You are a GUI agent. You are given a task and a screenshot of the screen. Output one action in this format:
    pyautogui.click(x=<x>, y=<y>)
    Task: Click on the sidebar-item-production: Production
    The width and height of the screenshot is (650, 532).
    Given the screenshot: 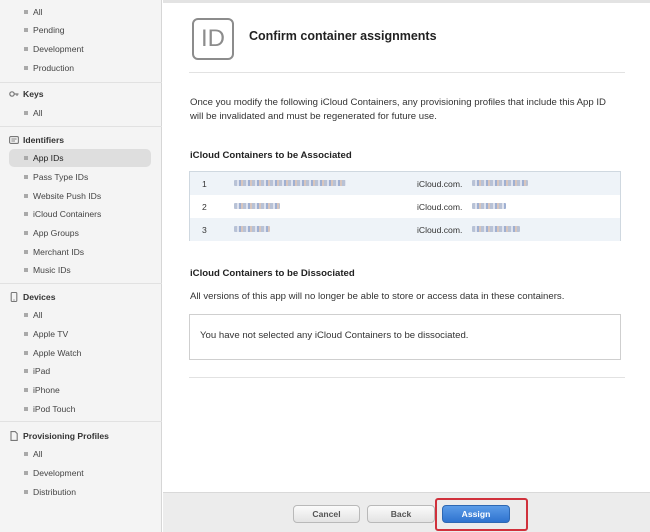 What is the action you would take?
    pyautogui.click(x=81, y=68)
    